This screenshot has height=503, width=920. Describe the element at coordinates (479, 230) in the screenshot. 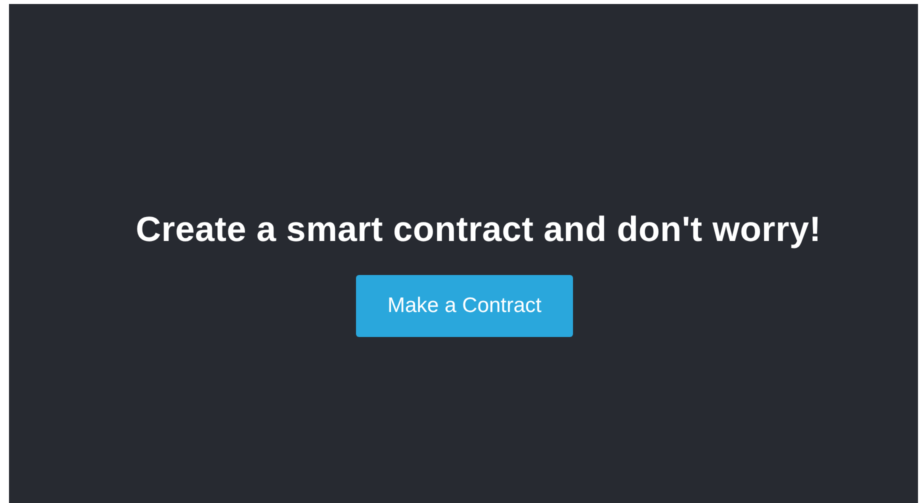

I see `headline: Create a smart contract and don't worry!` at that location.